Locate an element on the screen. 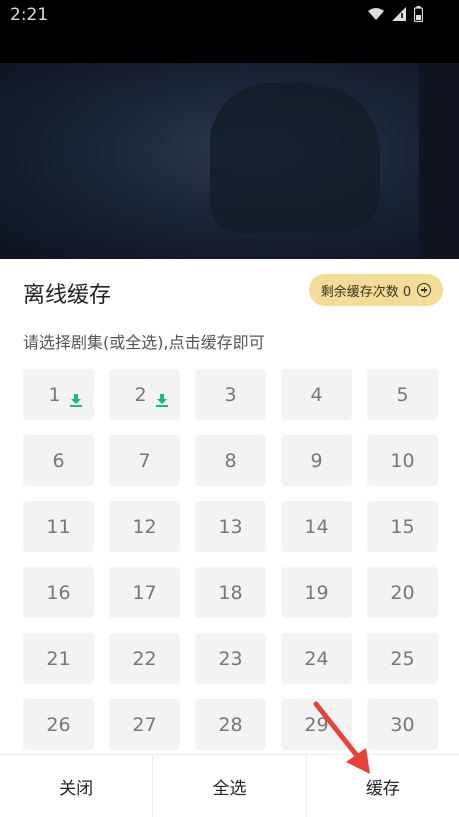 This screenshot has height=817, width=459. episode-button: 18 is located at coordinates (230, 592).